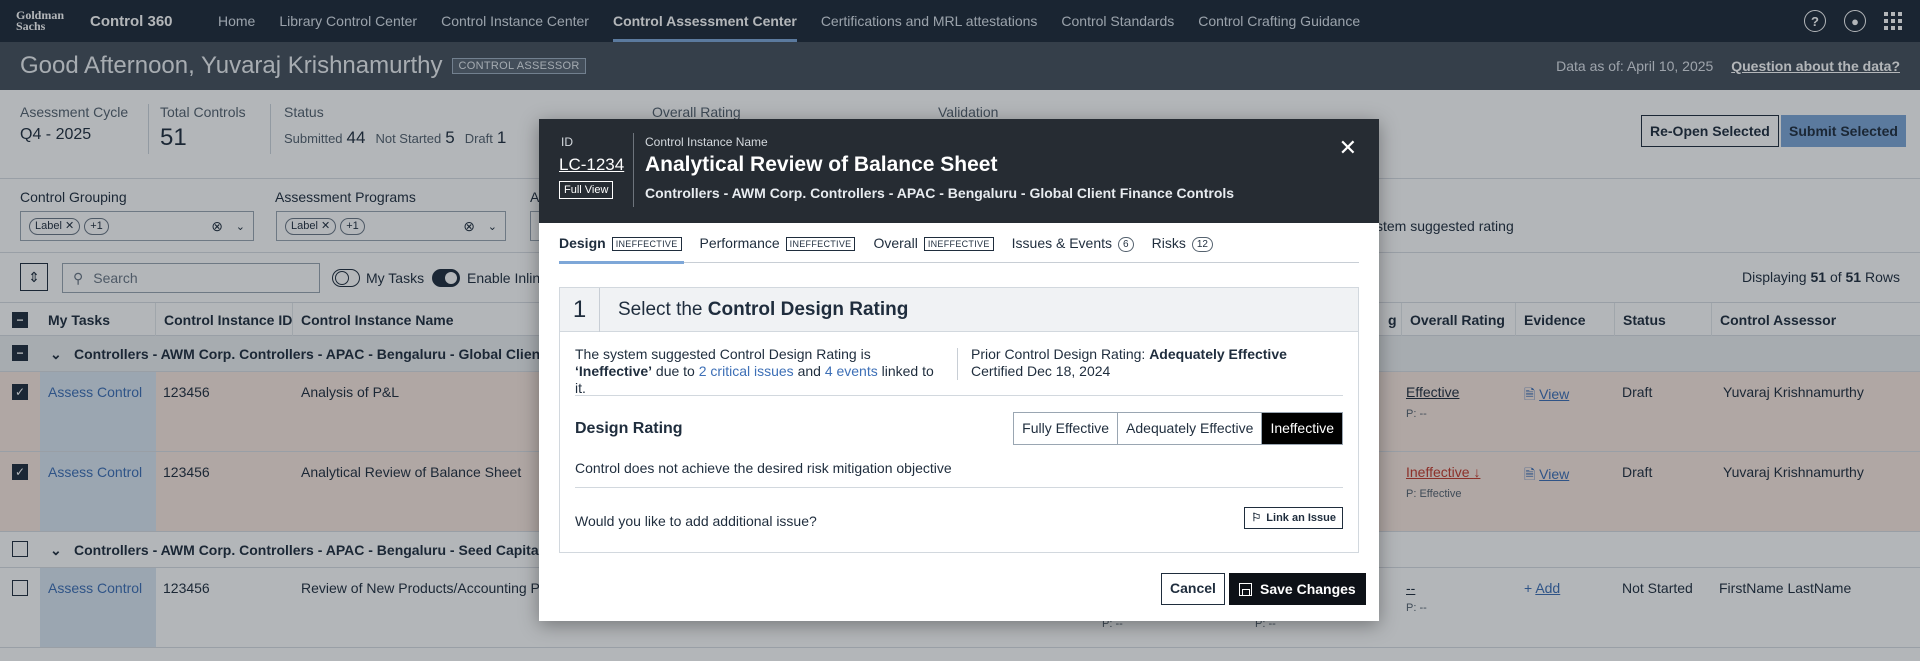 The height and width of the screenshot is (661, 1920). Describe the element at coordinates (706, 142) in the screenshot. I see `control-instance-name-label: Control Instance Name` at that location.